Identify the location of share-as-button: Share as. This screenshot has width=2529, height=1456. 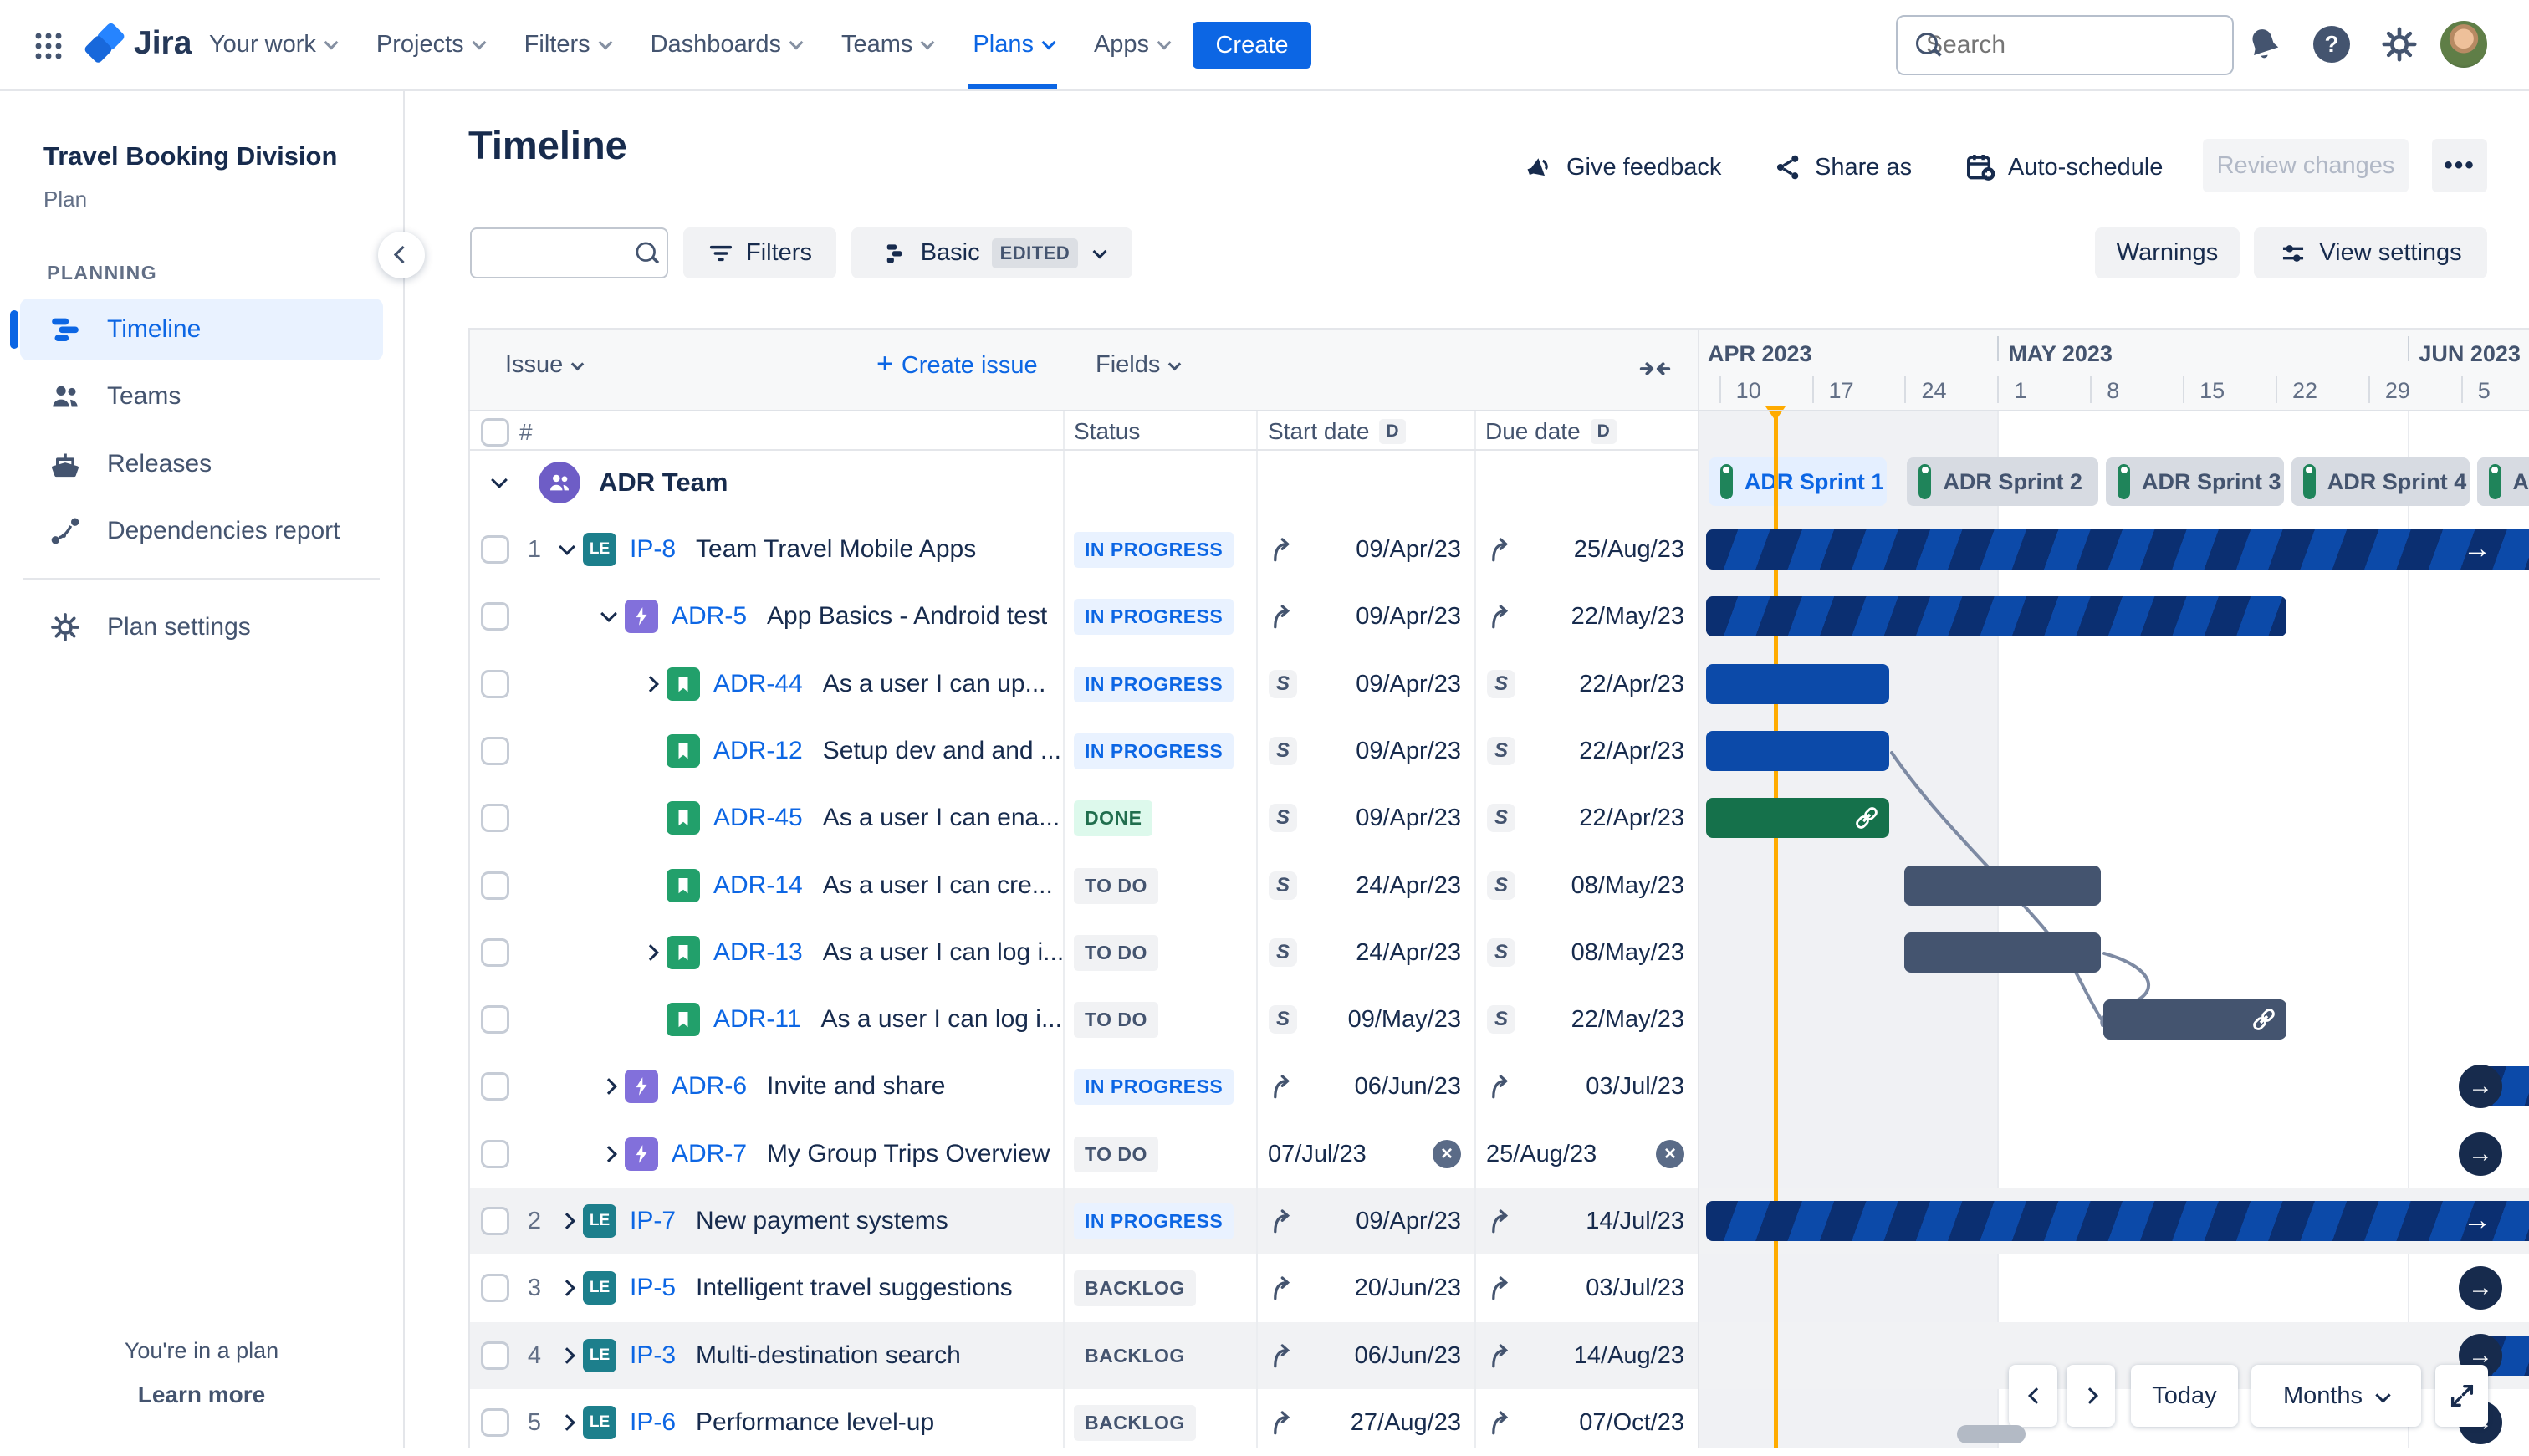
(1842, 167).